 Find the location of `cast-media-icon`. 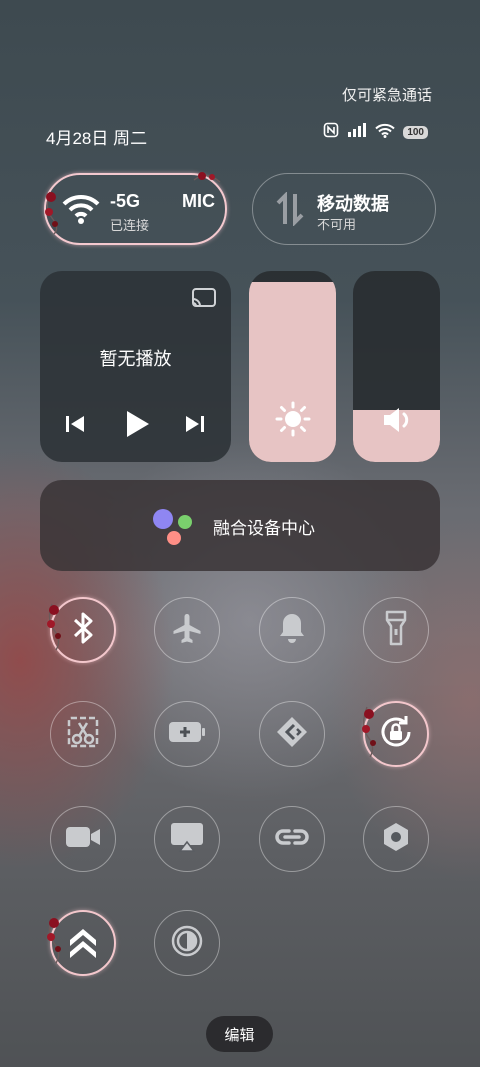

cast-media-icon is located at coordinates (204, 300).